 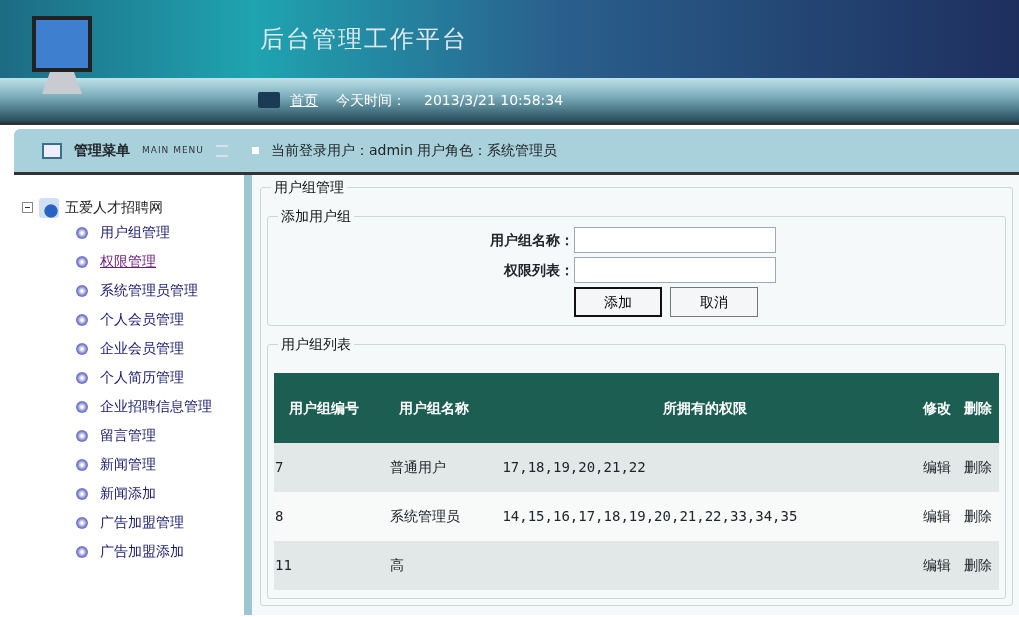 What do you see at coordinates (221, 150) in the screenshot?
I see `list-icon` at bounding box center [221, 150].